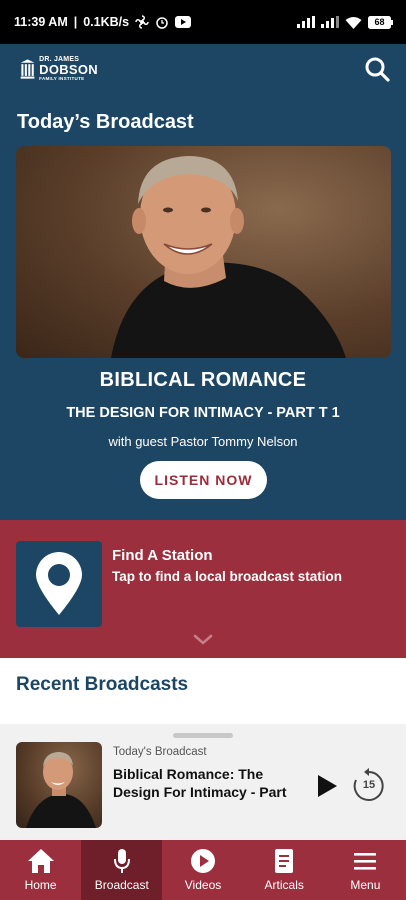 Image resolution: width=406 pixels, height=900 pixels. What do you see at coordinates (203, 735) in the screenshot?
I see `player-drag-handle` at bounding box center [203, 735].